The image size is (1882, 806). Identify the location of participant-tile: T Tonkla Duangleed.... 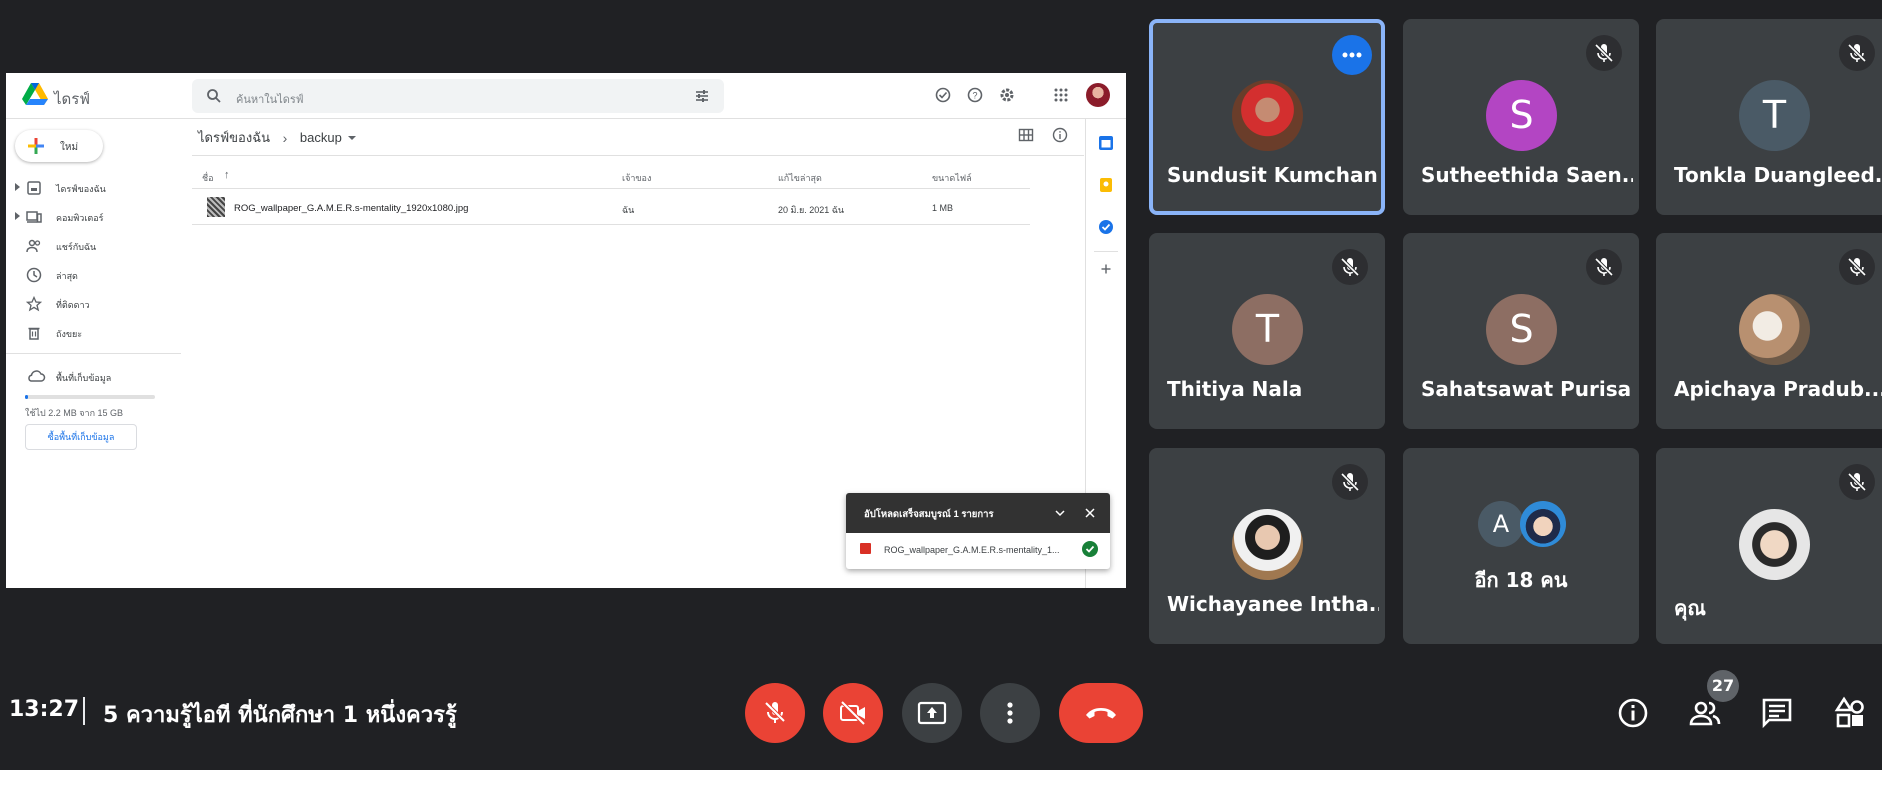
(1769, 117).